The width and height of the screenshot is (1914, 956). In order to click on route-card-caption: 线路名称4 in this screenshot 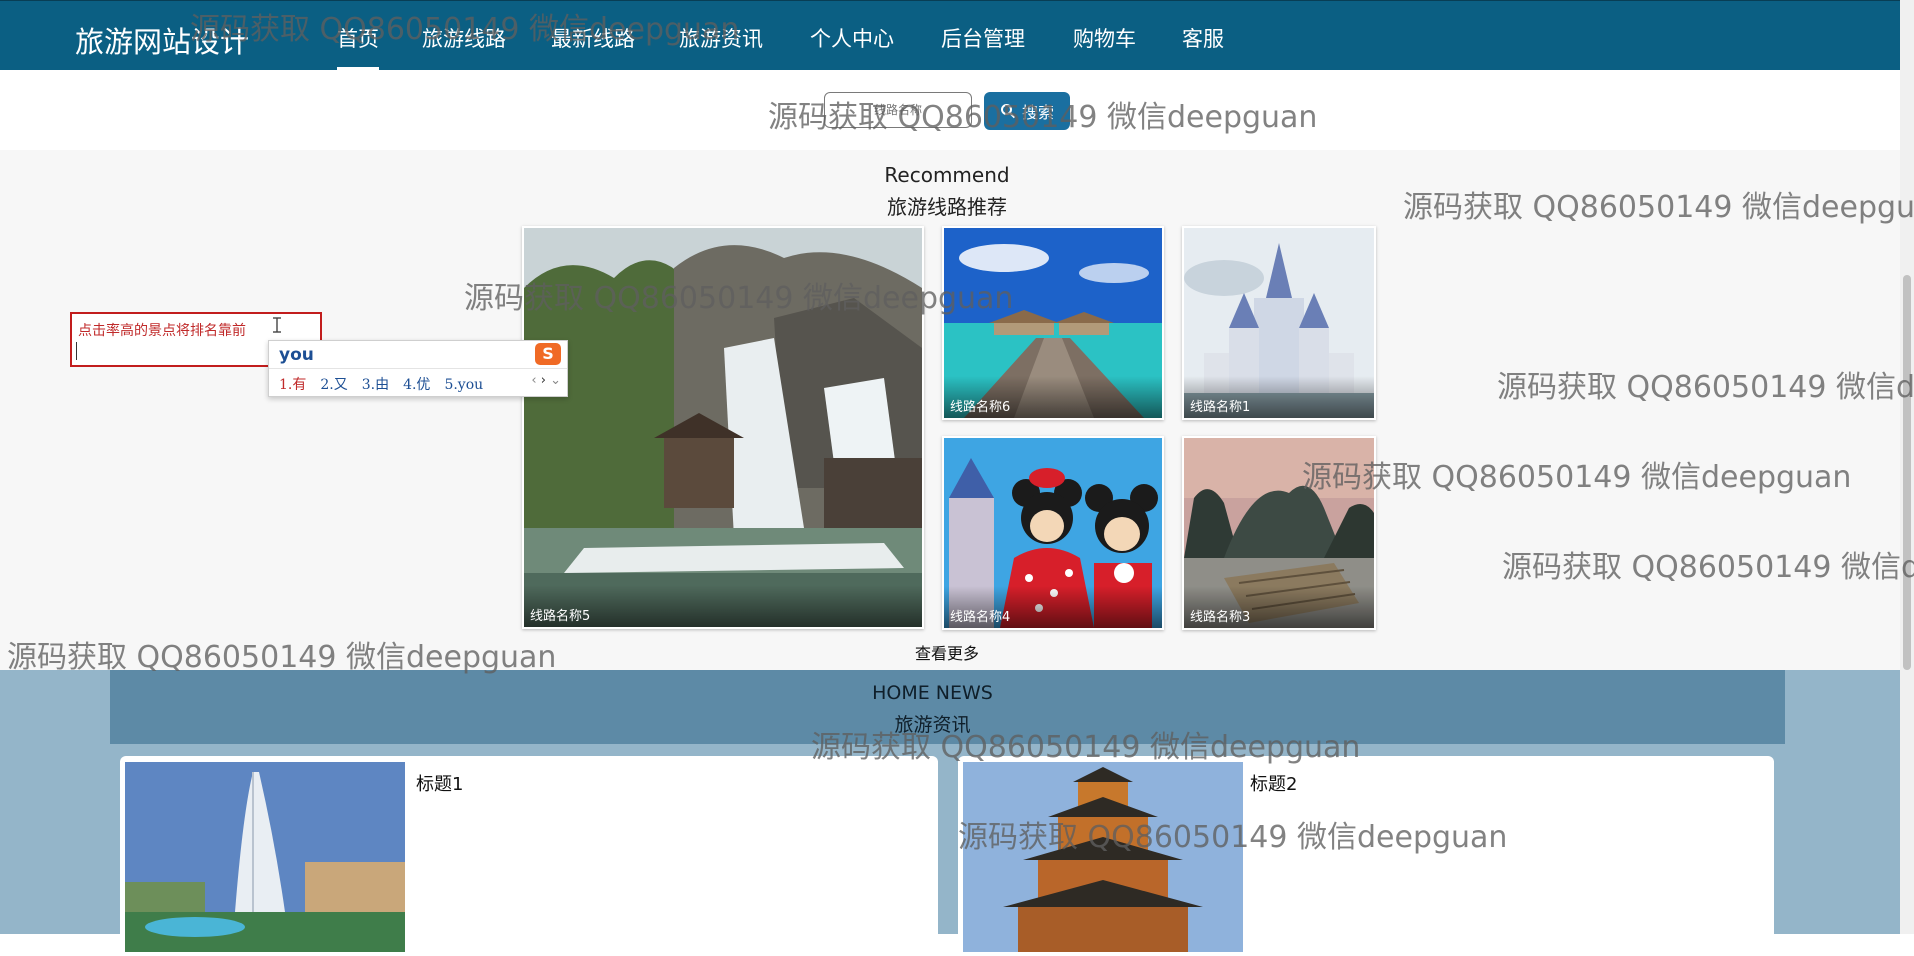, I will do `click(1053, 607)`.